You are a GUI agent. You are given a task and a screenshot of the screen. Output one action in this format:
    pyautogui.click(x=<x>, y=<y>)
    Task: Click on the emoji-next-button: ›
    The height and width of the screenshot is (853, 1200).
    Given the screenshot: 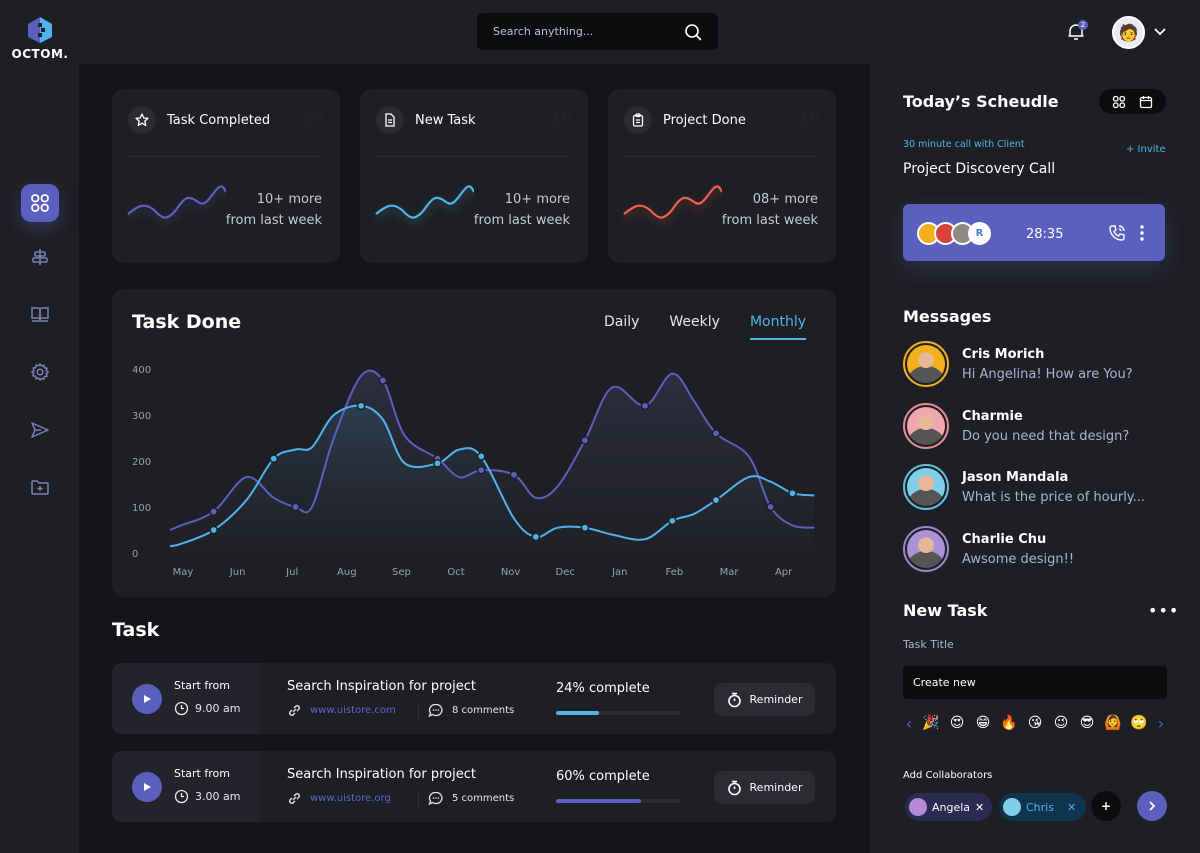 What is the action you would take?
    pyautogui.click(x=1161, y=723)
    